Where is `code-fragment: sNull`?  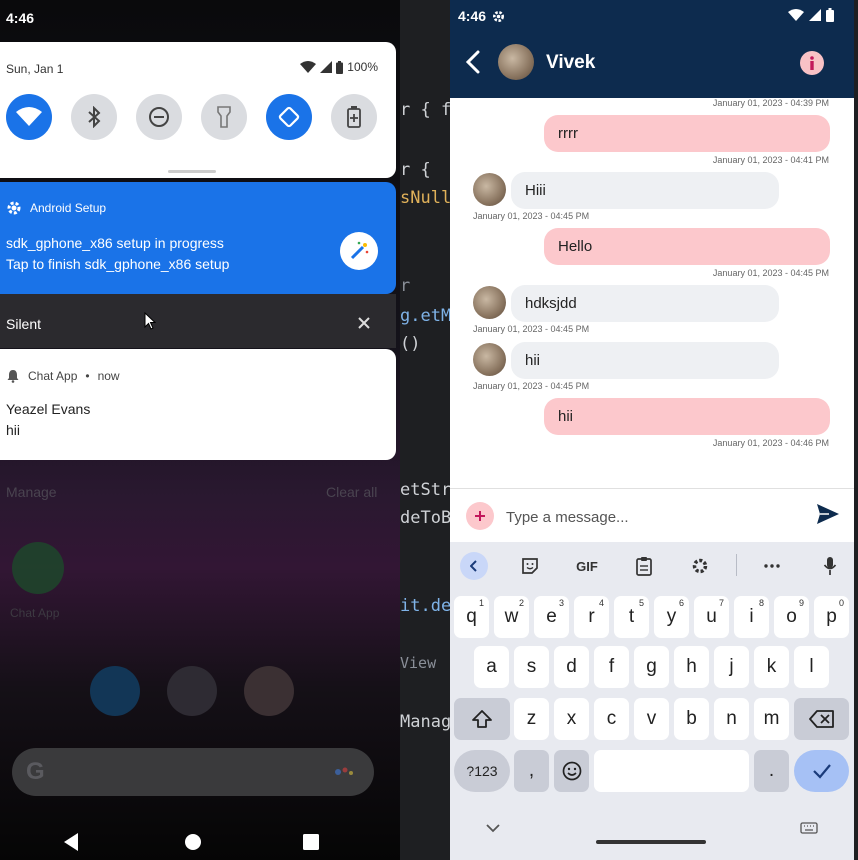
code-fragment: sNull is located at coordinates (425, 198).